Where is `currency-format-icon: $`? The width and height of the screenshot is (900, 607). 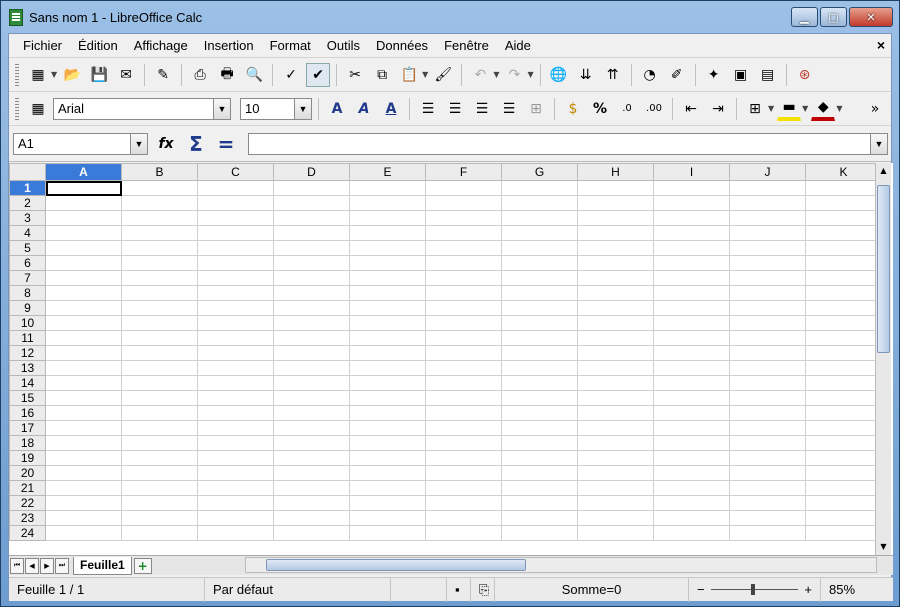
currency-format-icon: $ is located at coordinates (573, 109).